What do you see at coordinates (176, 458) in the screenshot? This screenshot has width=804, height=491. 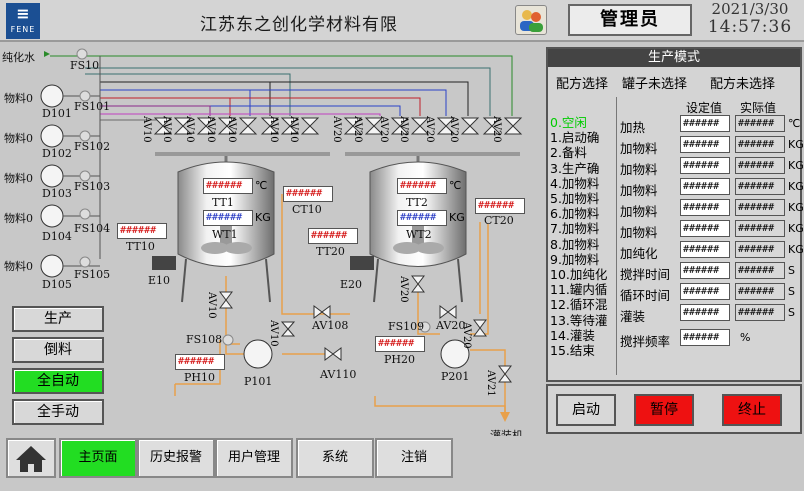 I see `nav-alarm-history: 历史报警` at bounding box center [176, 458].